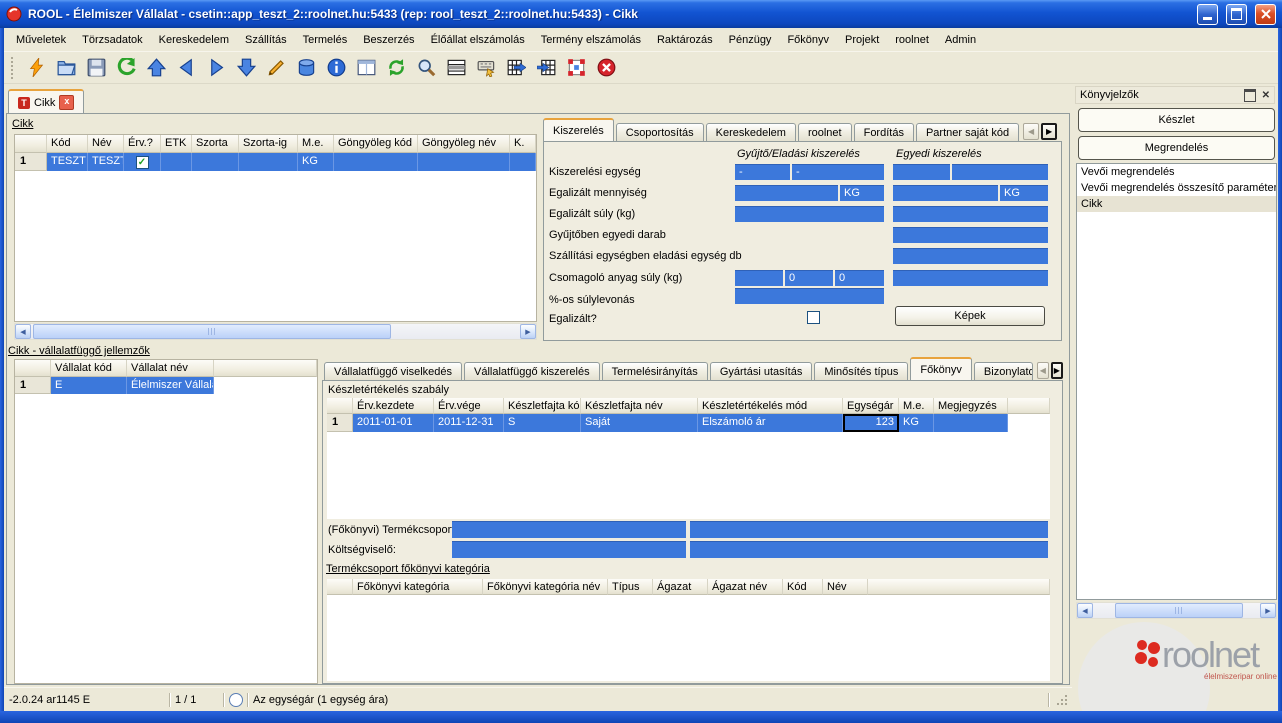 Image resolution: width=1282 pixels, height=723 pixels. What do you see at coordinates (762, 172) in the screenshot?
I see `field-gyujto-egyseg-1: -` at bounding box center [762, 172].